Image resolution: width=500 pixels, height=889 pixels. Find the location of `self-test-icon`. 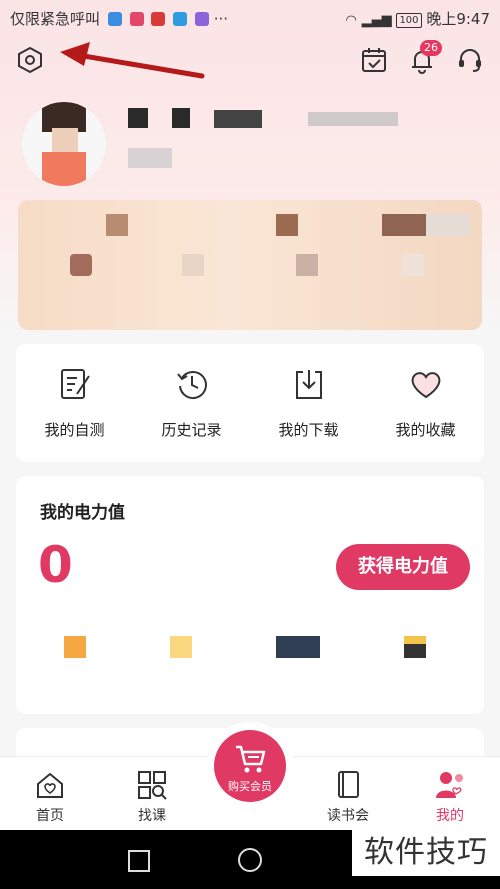

self-test-icon is located at coordinates (75, 384).